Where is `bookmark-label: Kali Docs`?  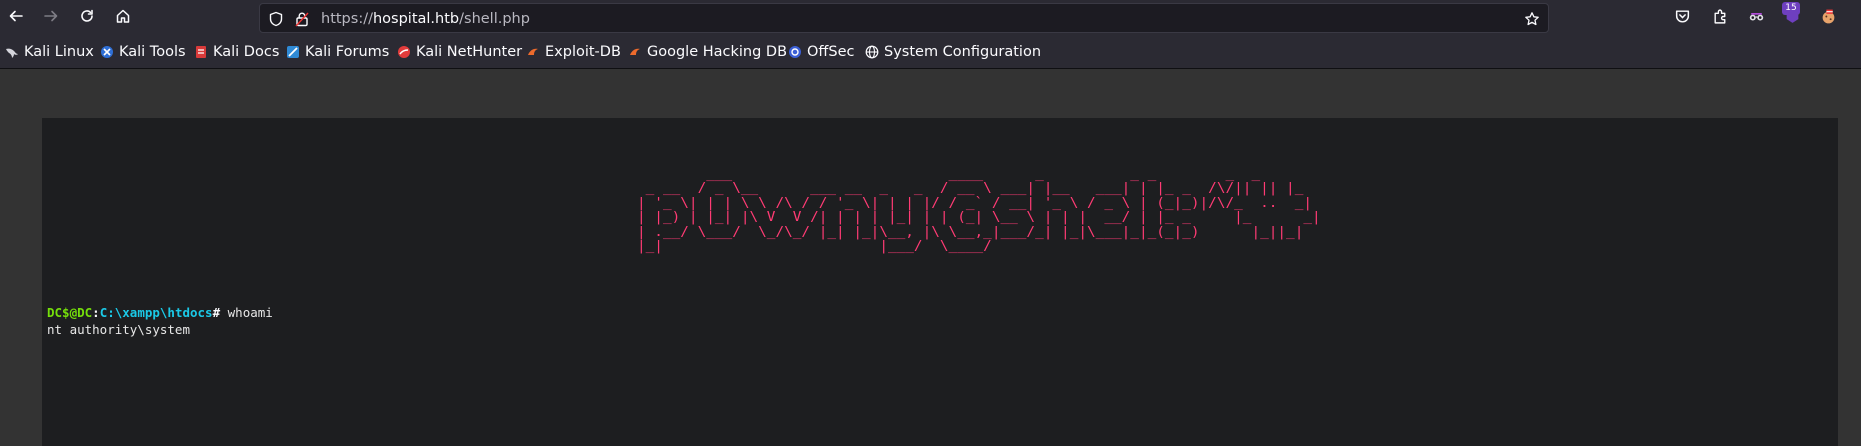
bookmark-label: Kali Docs is located at coordinates (246, 52).